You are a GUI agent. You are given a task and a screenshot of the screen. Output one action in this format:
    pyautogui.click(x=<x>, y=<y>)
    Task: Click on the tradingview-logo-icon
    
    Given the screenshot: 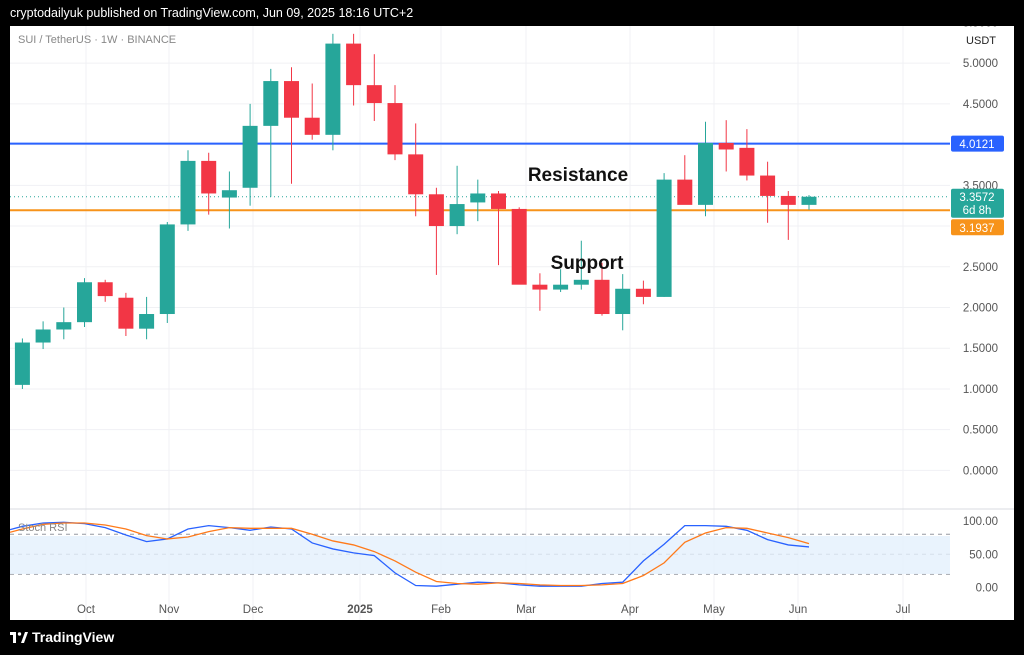 What is the action you would take?
    pyautogui.click(x=19, y=637)
    